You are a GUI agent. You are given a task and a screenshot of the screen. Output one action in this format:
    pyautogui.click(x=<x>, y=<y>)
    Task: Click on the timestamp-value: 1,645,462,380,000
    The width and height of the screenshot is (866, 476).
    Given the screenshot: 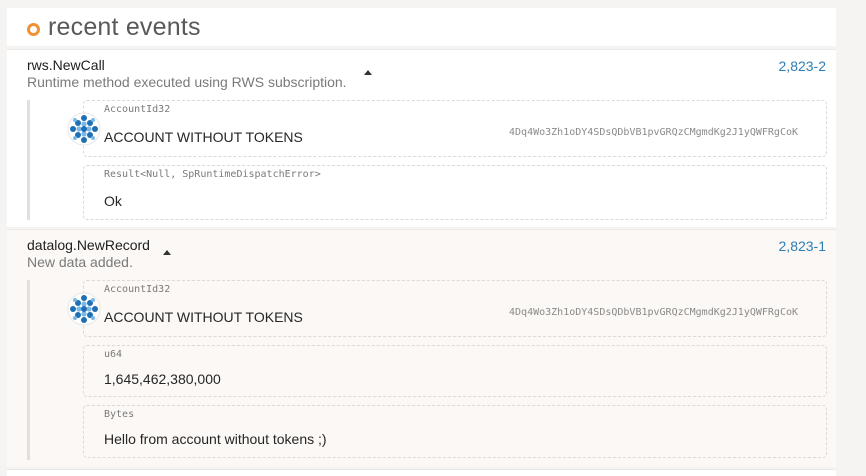 What is the action you would take?
    pyautogui.click(x=162, y=379)
    